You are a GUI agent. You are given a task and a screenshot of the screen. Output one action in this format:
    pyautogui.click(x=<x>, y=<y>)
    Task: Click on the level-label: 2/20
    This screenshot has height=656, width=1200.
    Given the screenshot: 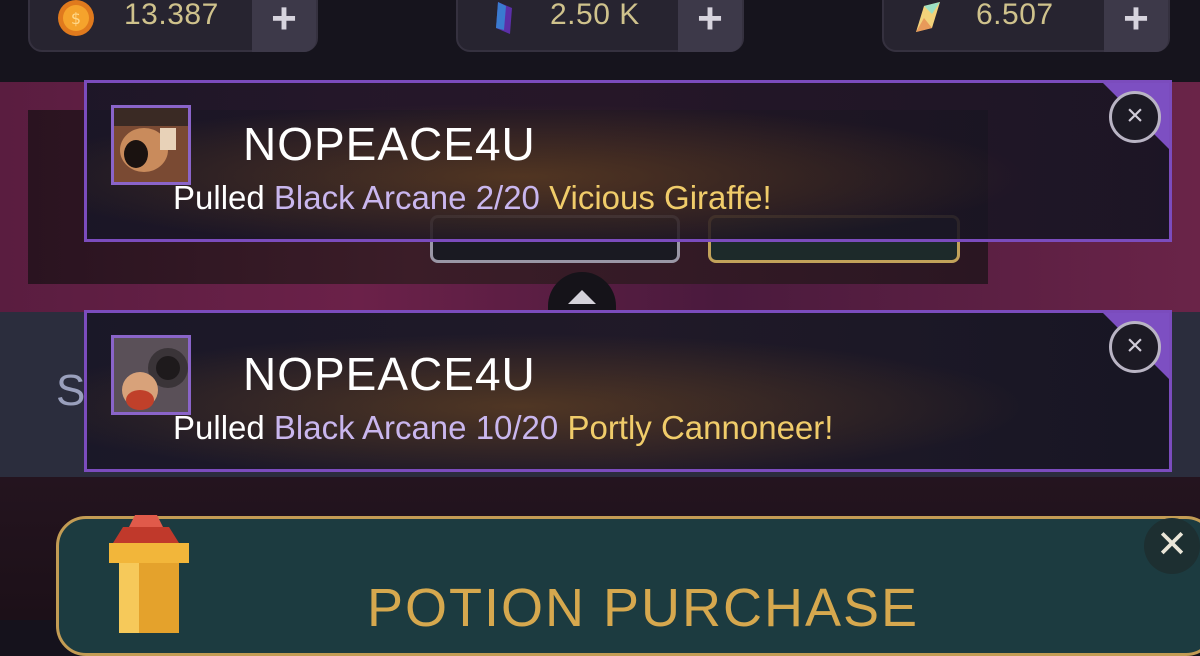 What is the action you would take?
    pyautogui.click(x=507, y=197)
    